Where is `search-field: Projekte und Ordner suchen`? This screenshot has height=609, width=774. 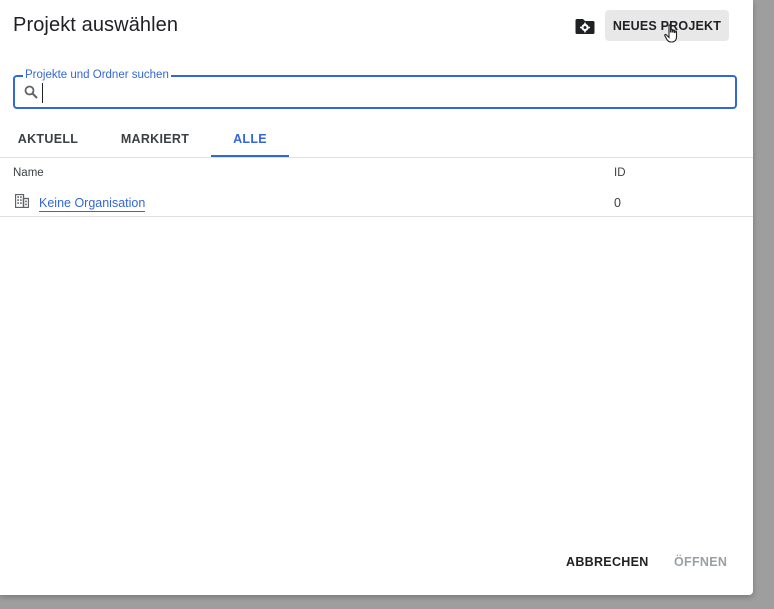
search-field: Projekte und Ordner suchen is located at coordinates (375, 88).